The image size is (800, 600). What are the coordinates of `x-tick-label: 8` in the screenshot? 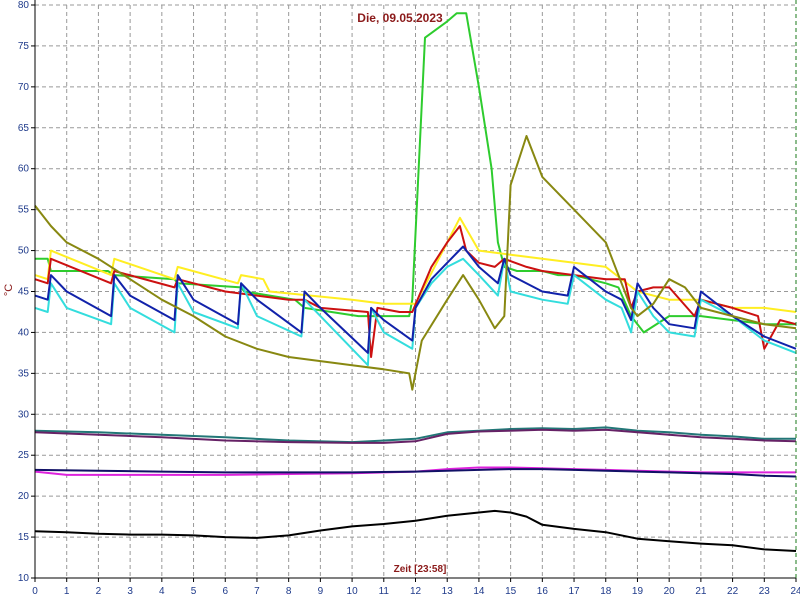 It's located at (289, 591).